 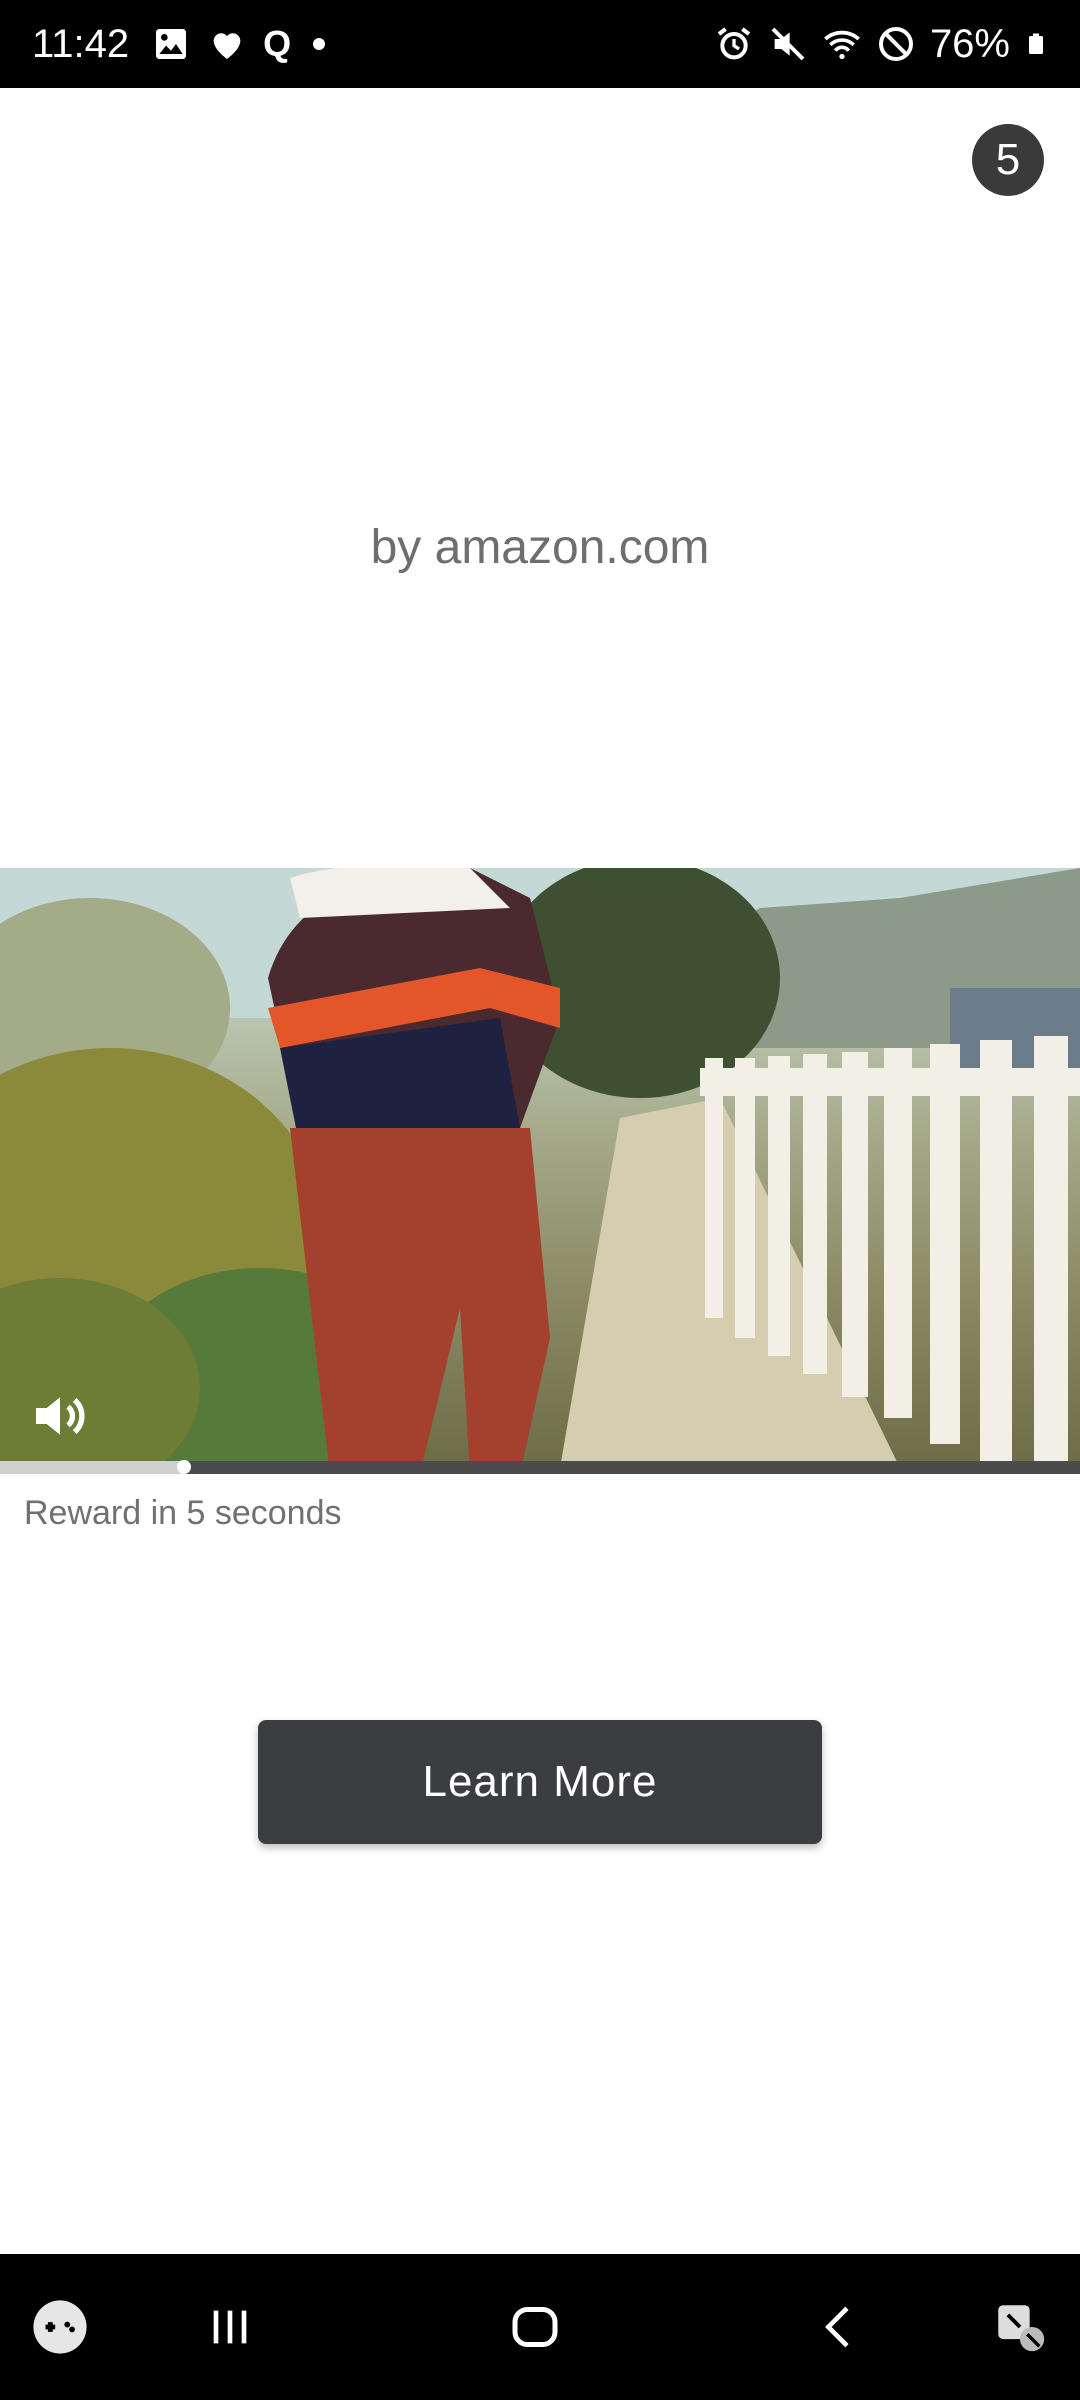 What do you see at coordinates (319, 44) in the screenshot?
I see `dot-icon` at bounding box center [319, 44].